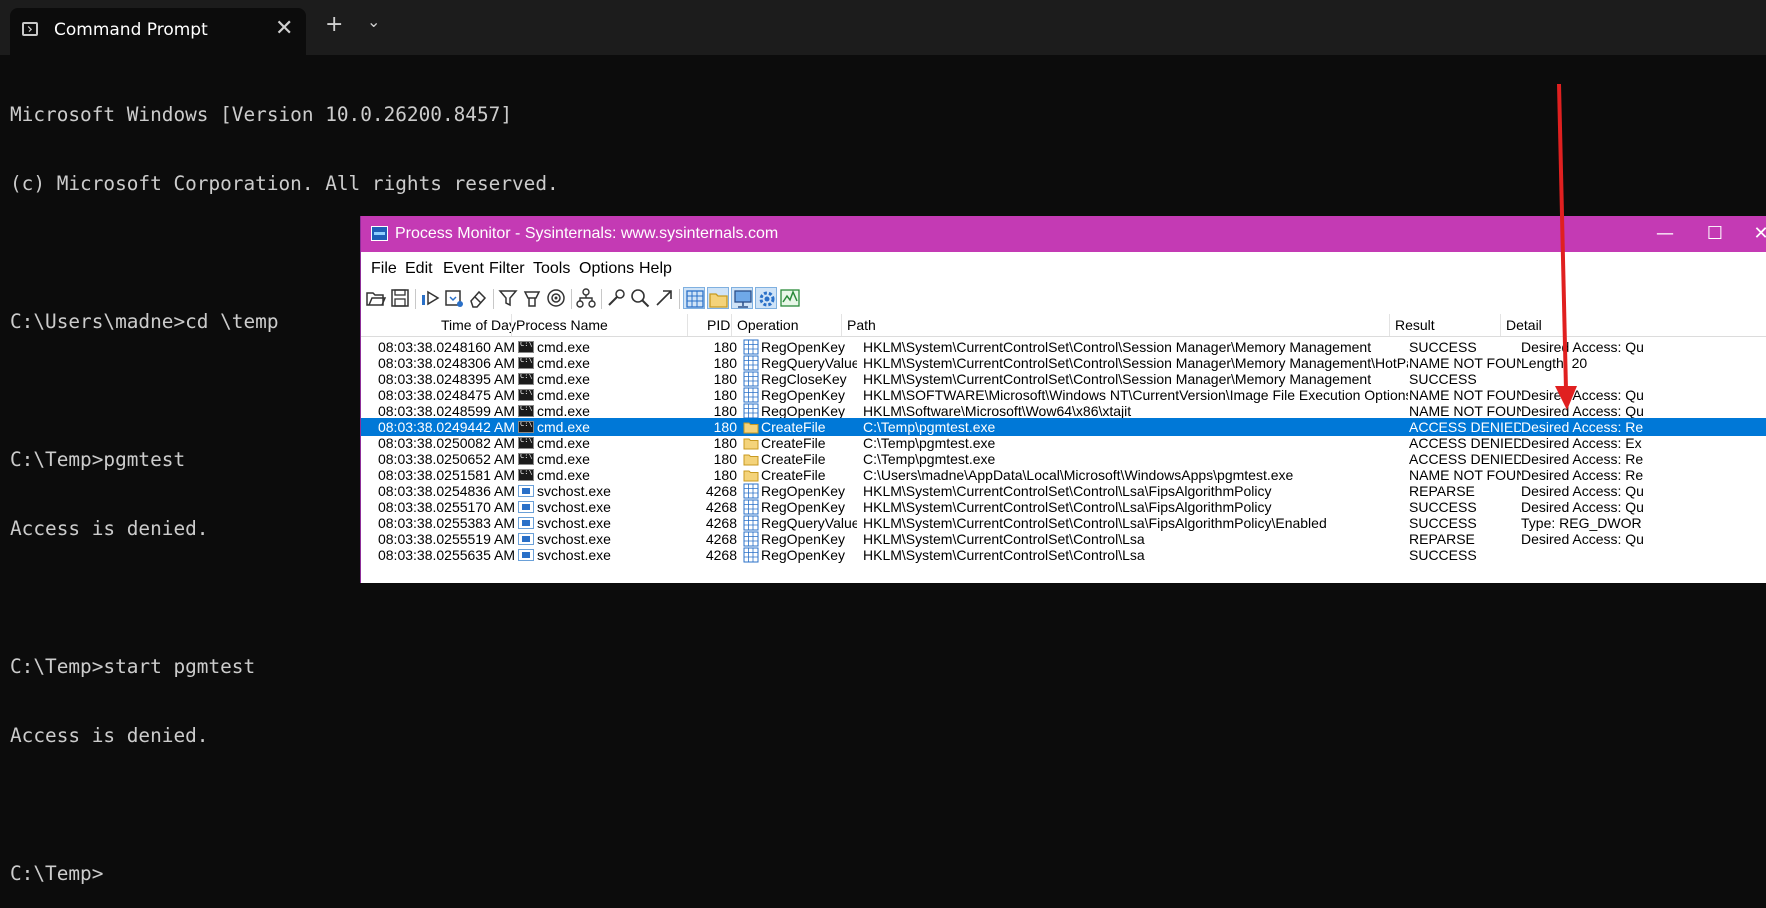 The image size is (1766, 908). I want to click on properties-icon, so click(616, 298).